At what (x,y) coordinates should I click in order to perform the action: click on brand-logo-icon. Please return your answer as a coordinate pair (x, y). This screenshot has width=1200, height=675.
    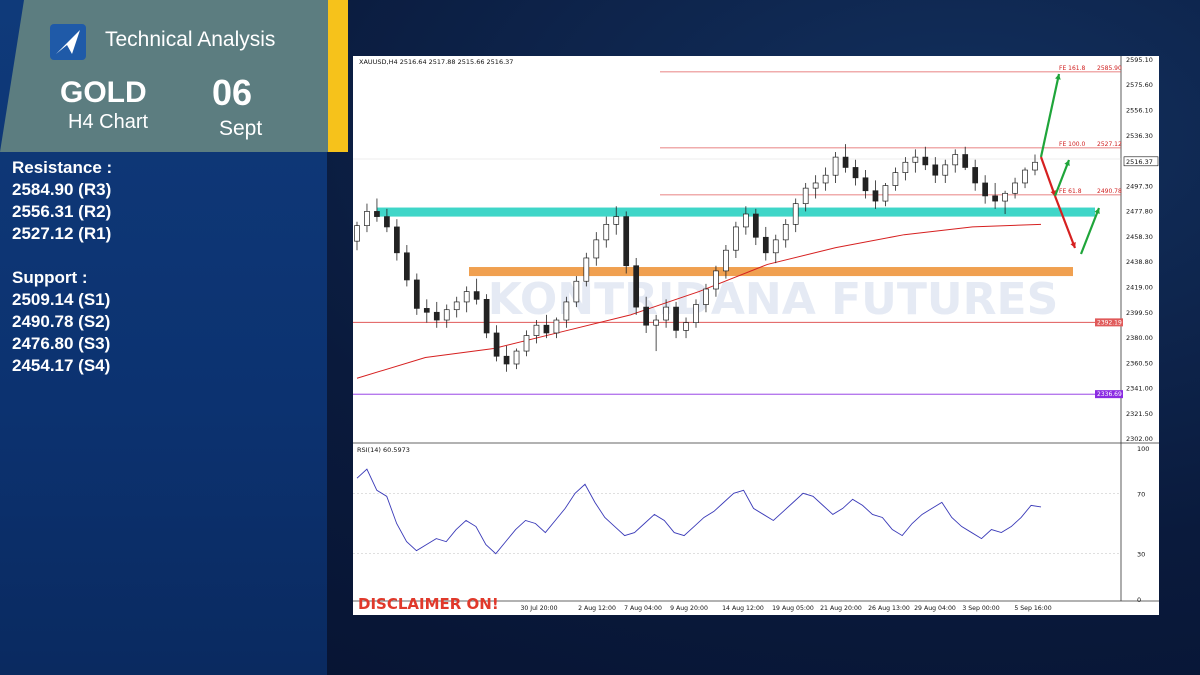
    Looking at the image, I should click on (68, 42).